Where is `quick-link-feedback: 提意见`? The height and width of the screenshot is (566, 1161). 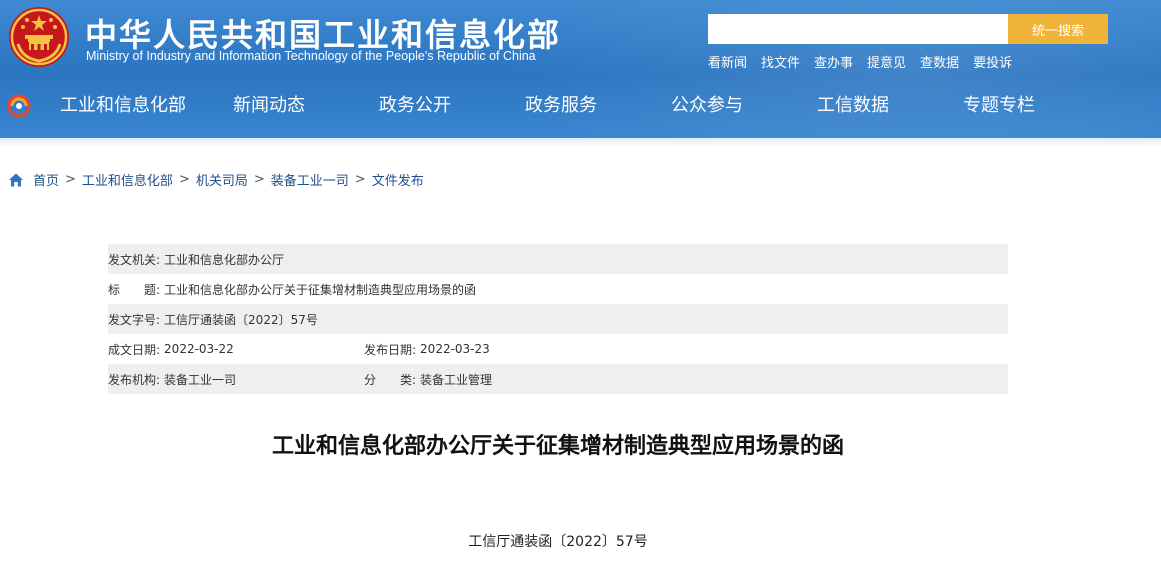
quick-link-feedback: 提意见 is located at coordinates (886, 61).